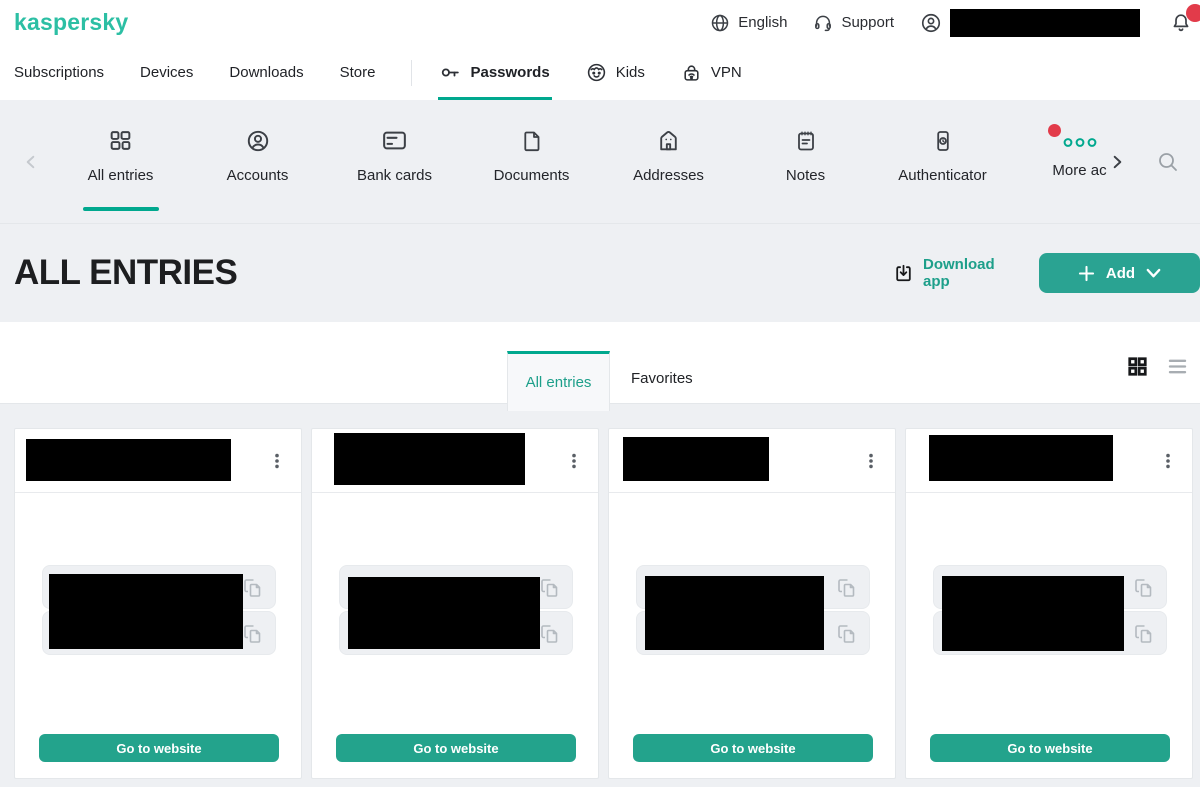 The image size is (1200, 788). Describe the element at coordinates (823, 23) in the screenshot. I see `headset-icon` at that location.